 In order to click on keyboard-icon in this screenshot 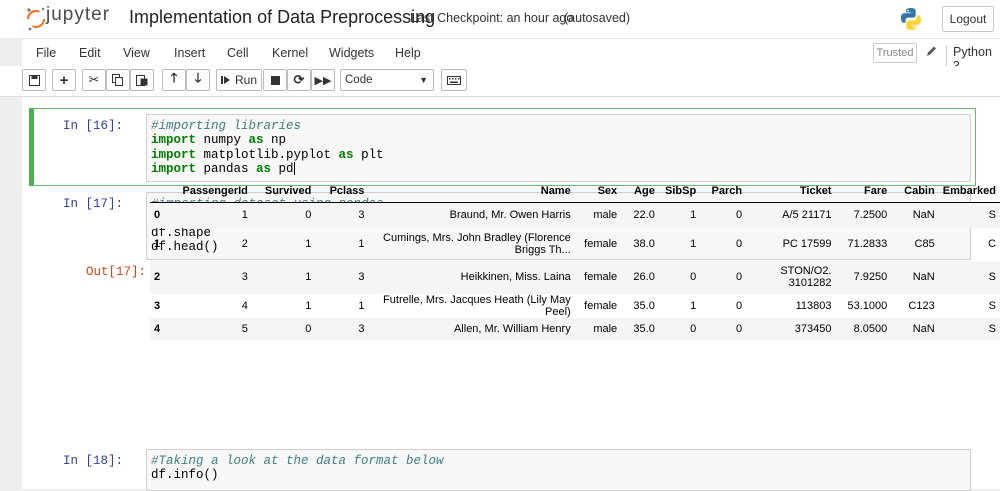, I will do `click(454, 80)`.